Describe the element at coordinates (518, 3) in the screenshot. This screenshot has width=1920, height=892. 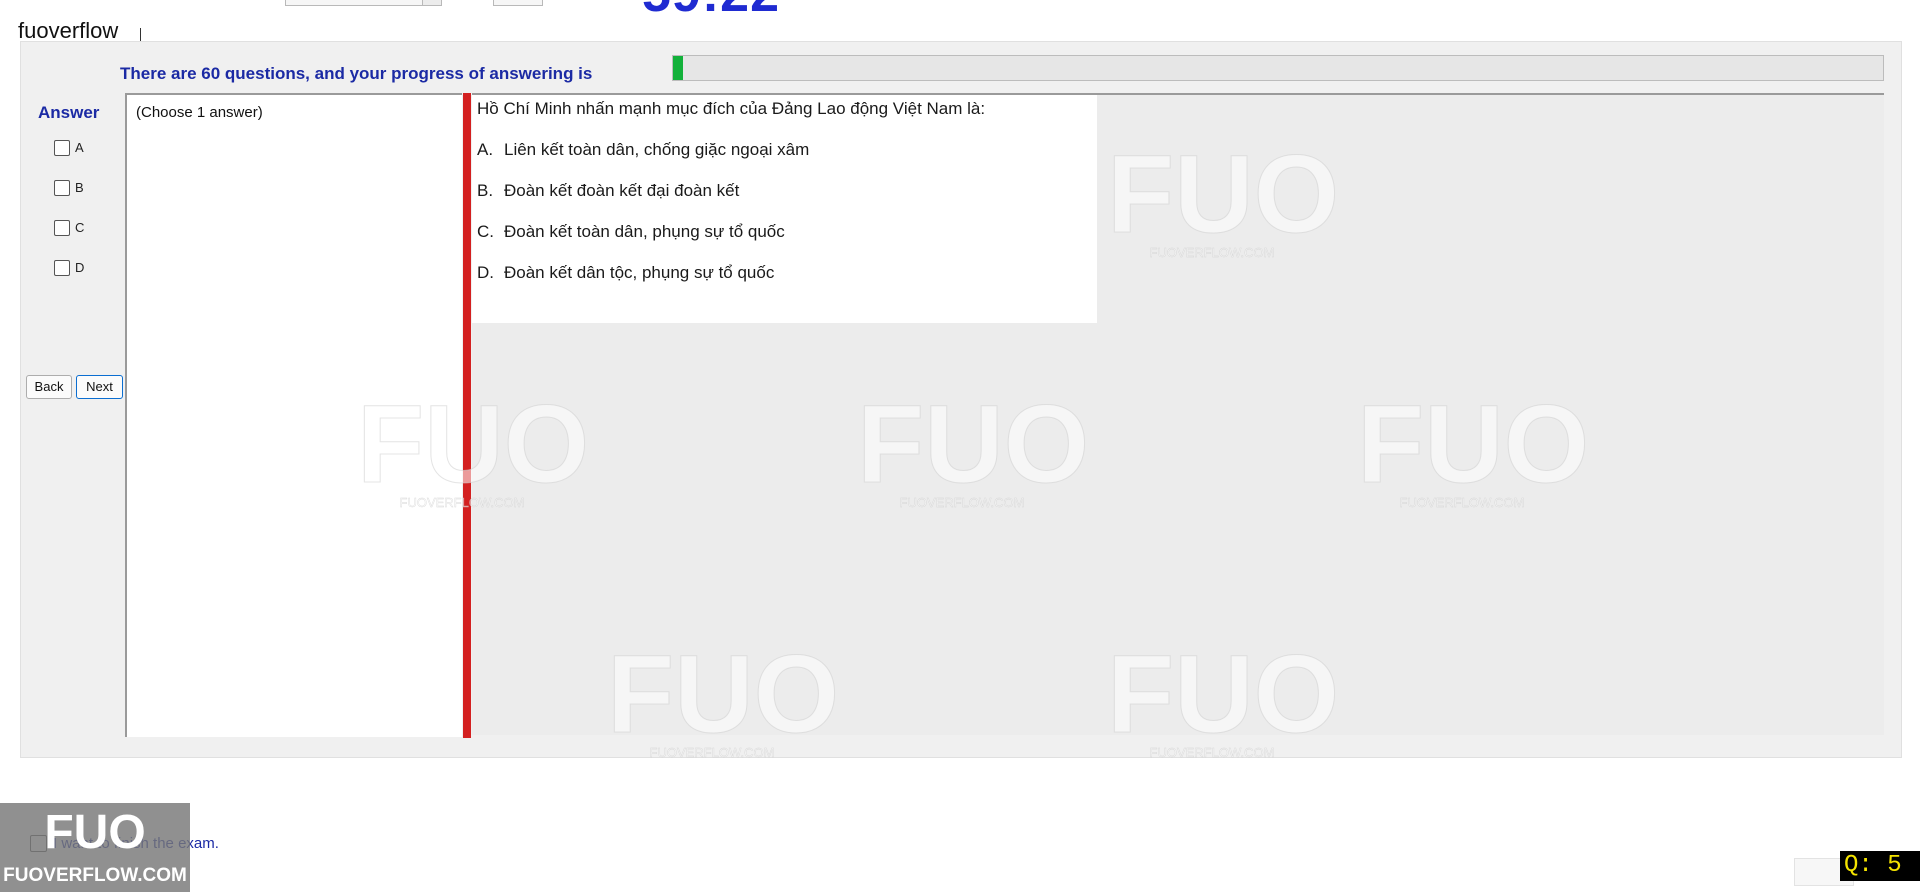
I see `font-size-field` at that location.